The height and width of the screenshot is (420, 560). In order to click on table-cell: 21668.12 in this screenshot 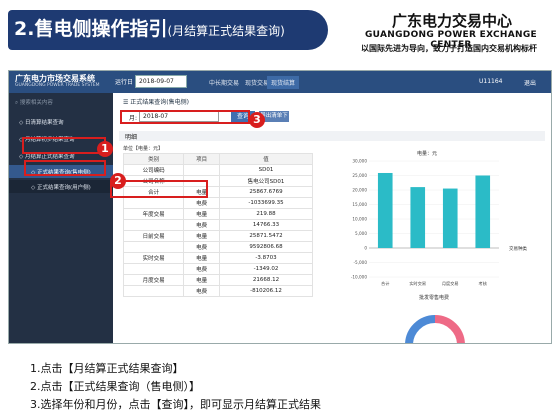, I will do `click(266, 280)`.